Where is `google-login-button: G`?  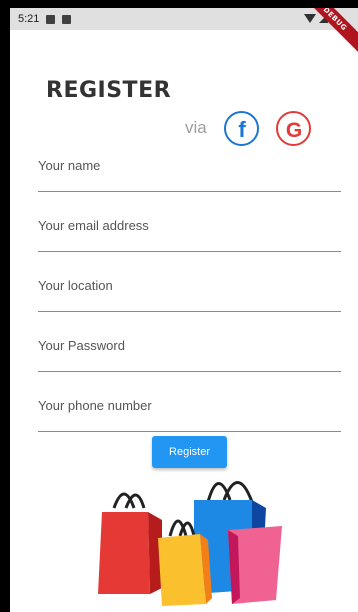
google-login-button: G is located at coordinates (293, 128).